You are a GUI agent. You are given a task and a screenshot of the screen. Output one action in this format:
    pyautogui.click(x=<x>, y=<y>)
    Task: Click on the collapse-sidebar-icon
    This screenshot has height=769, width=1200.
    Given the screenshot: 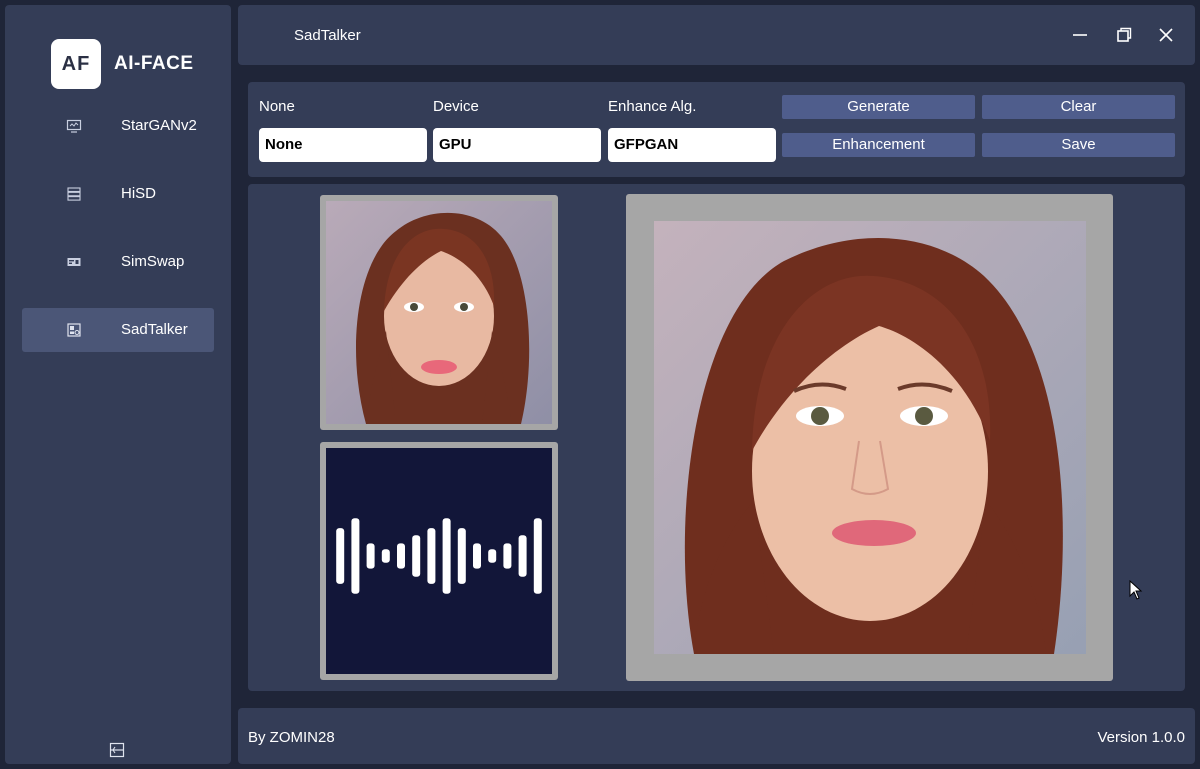 What is the action you would take?
    pyautogui.click(x=117, y=750)
    